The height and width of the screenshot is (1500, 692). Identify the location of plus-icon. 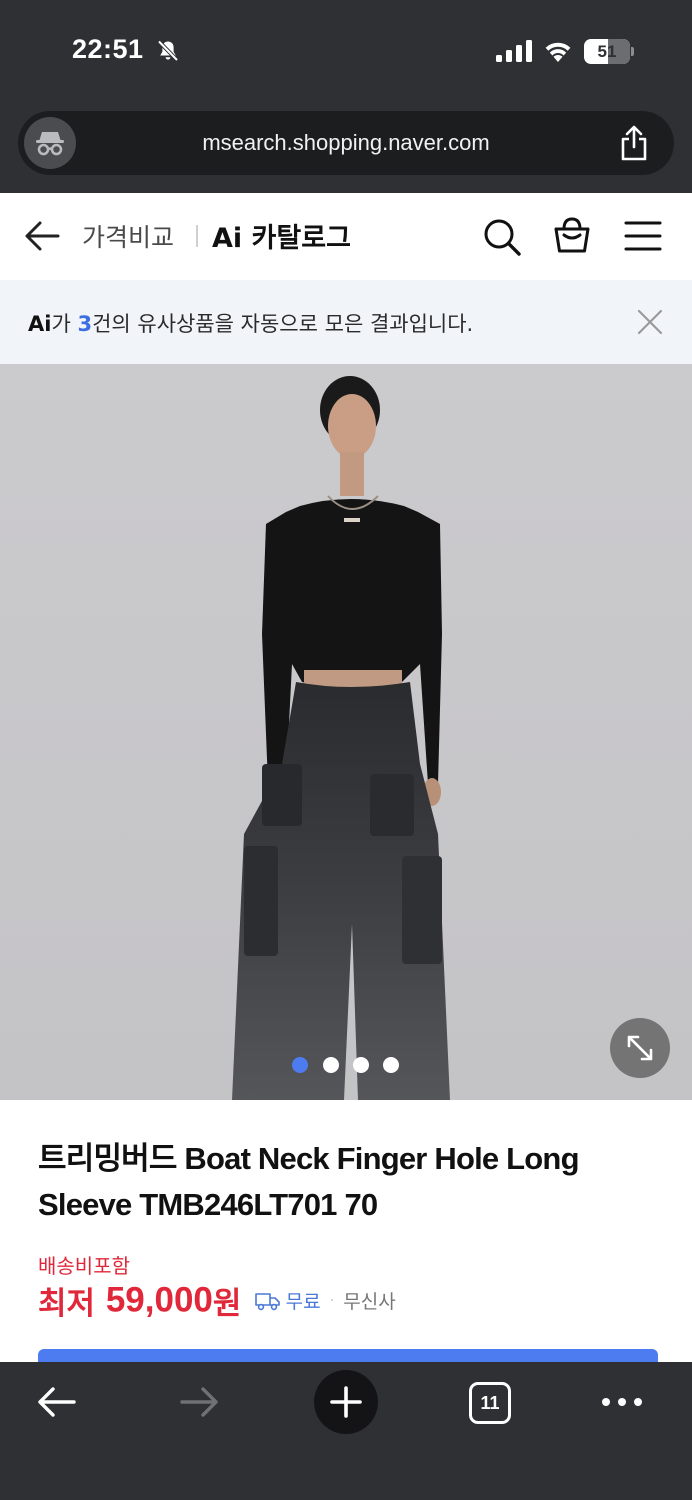
(346, 1402).